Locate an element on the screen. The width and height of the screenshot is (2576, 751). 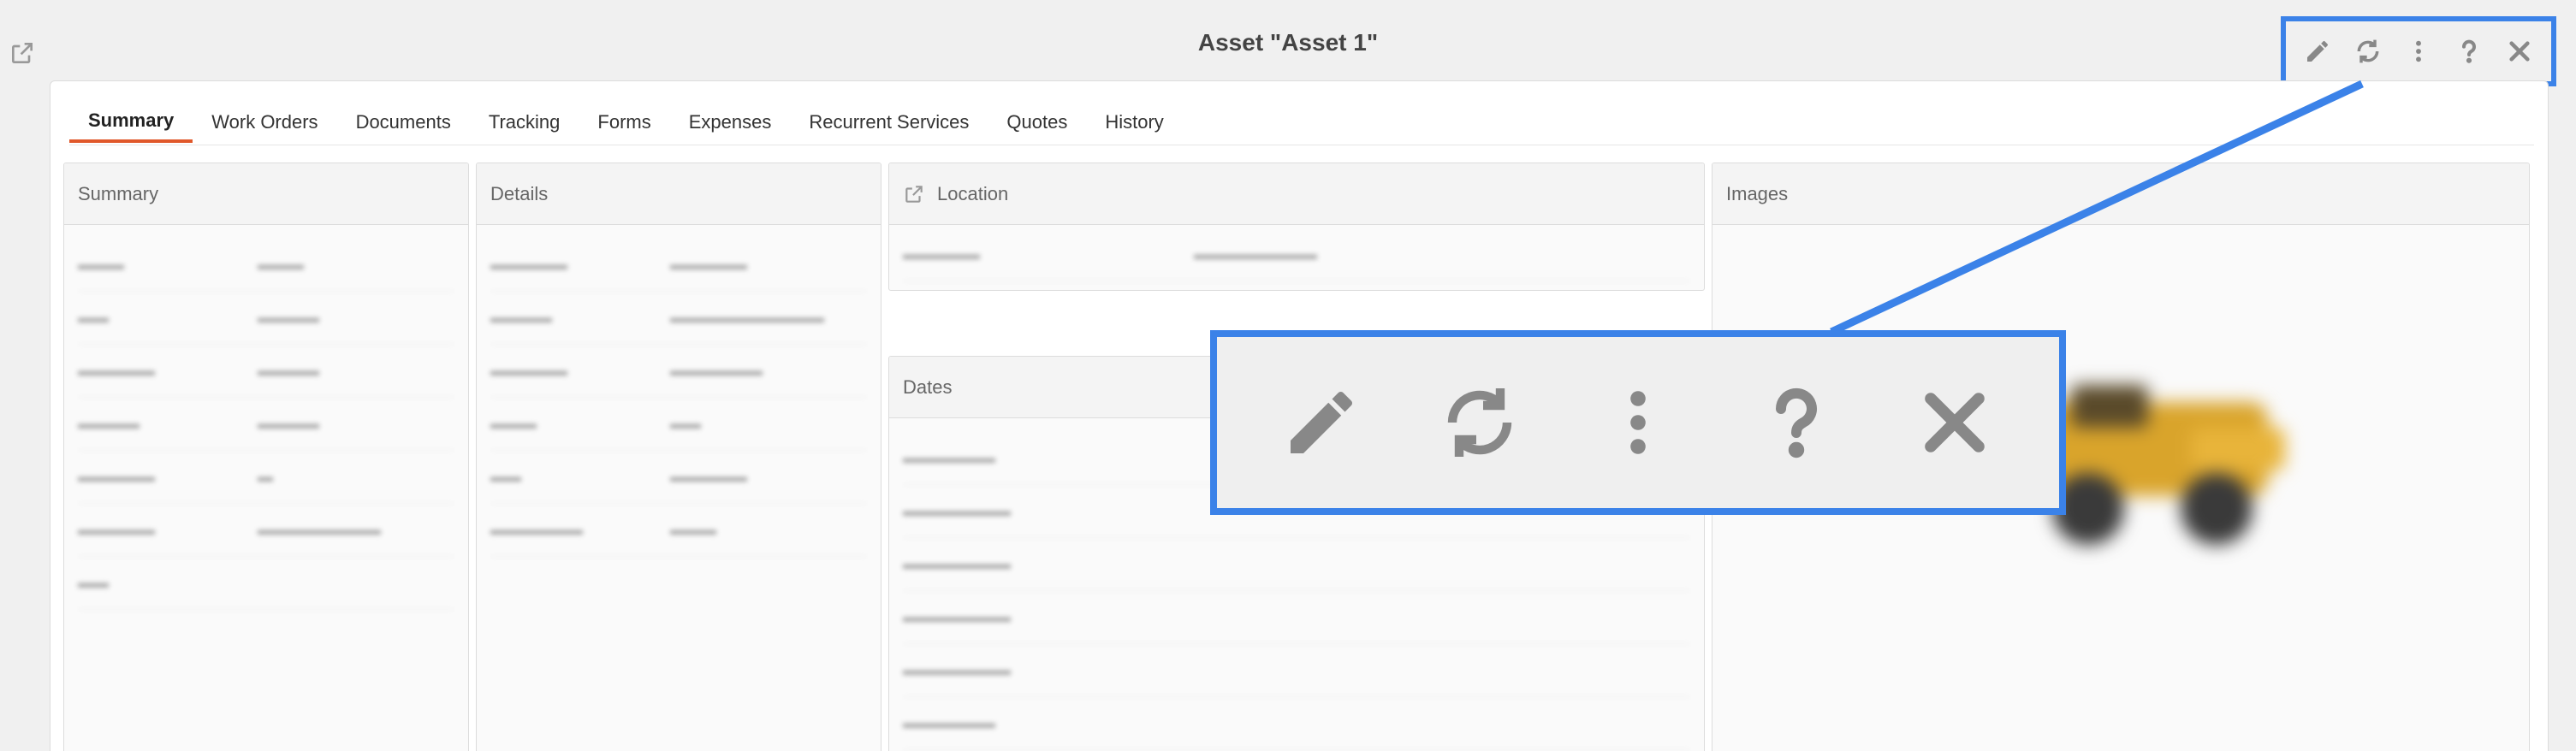
close-button-zoomed is located at coordinates (1955, 423).